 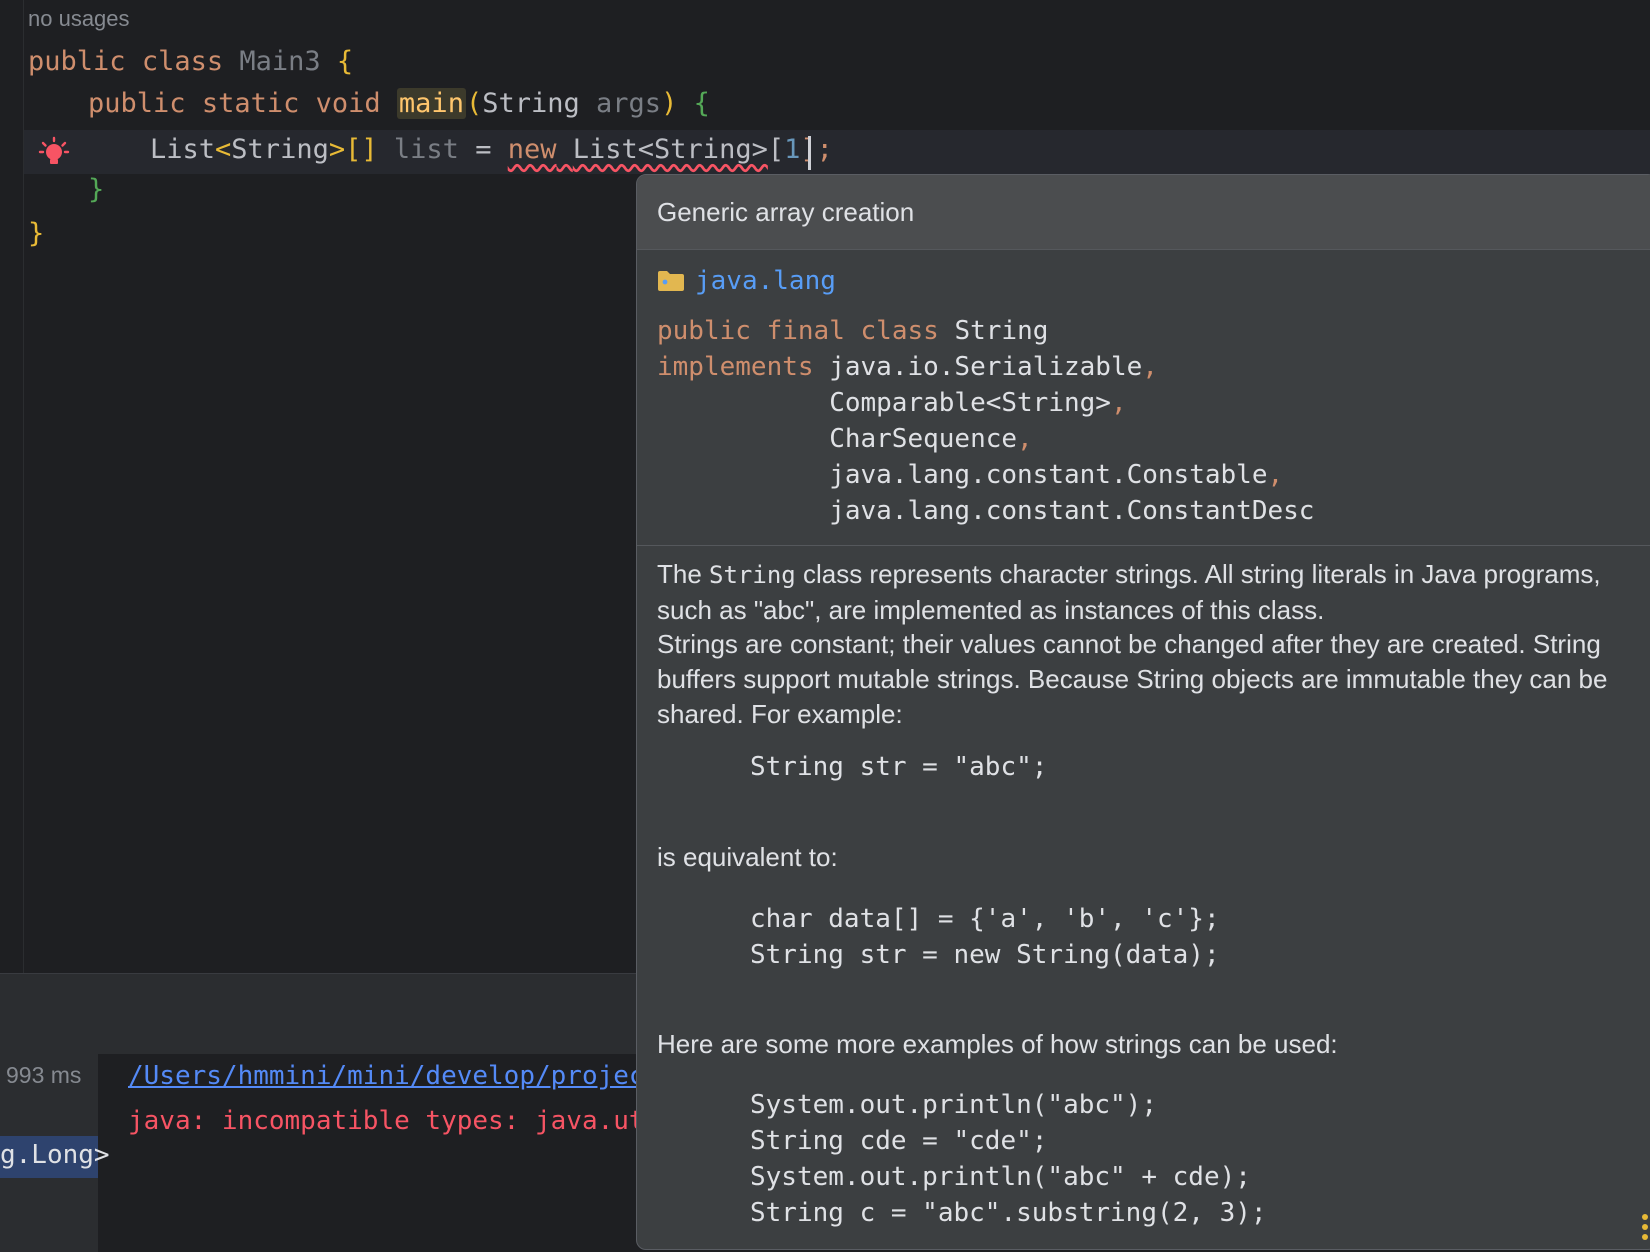 I want to click on package-link: java.lang, so click(x=765, y=281).